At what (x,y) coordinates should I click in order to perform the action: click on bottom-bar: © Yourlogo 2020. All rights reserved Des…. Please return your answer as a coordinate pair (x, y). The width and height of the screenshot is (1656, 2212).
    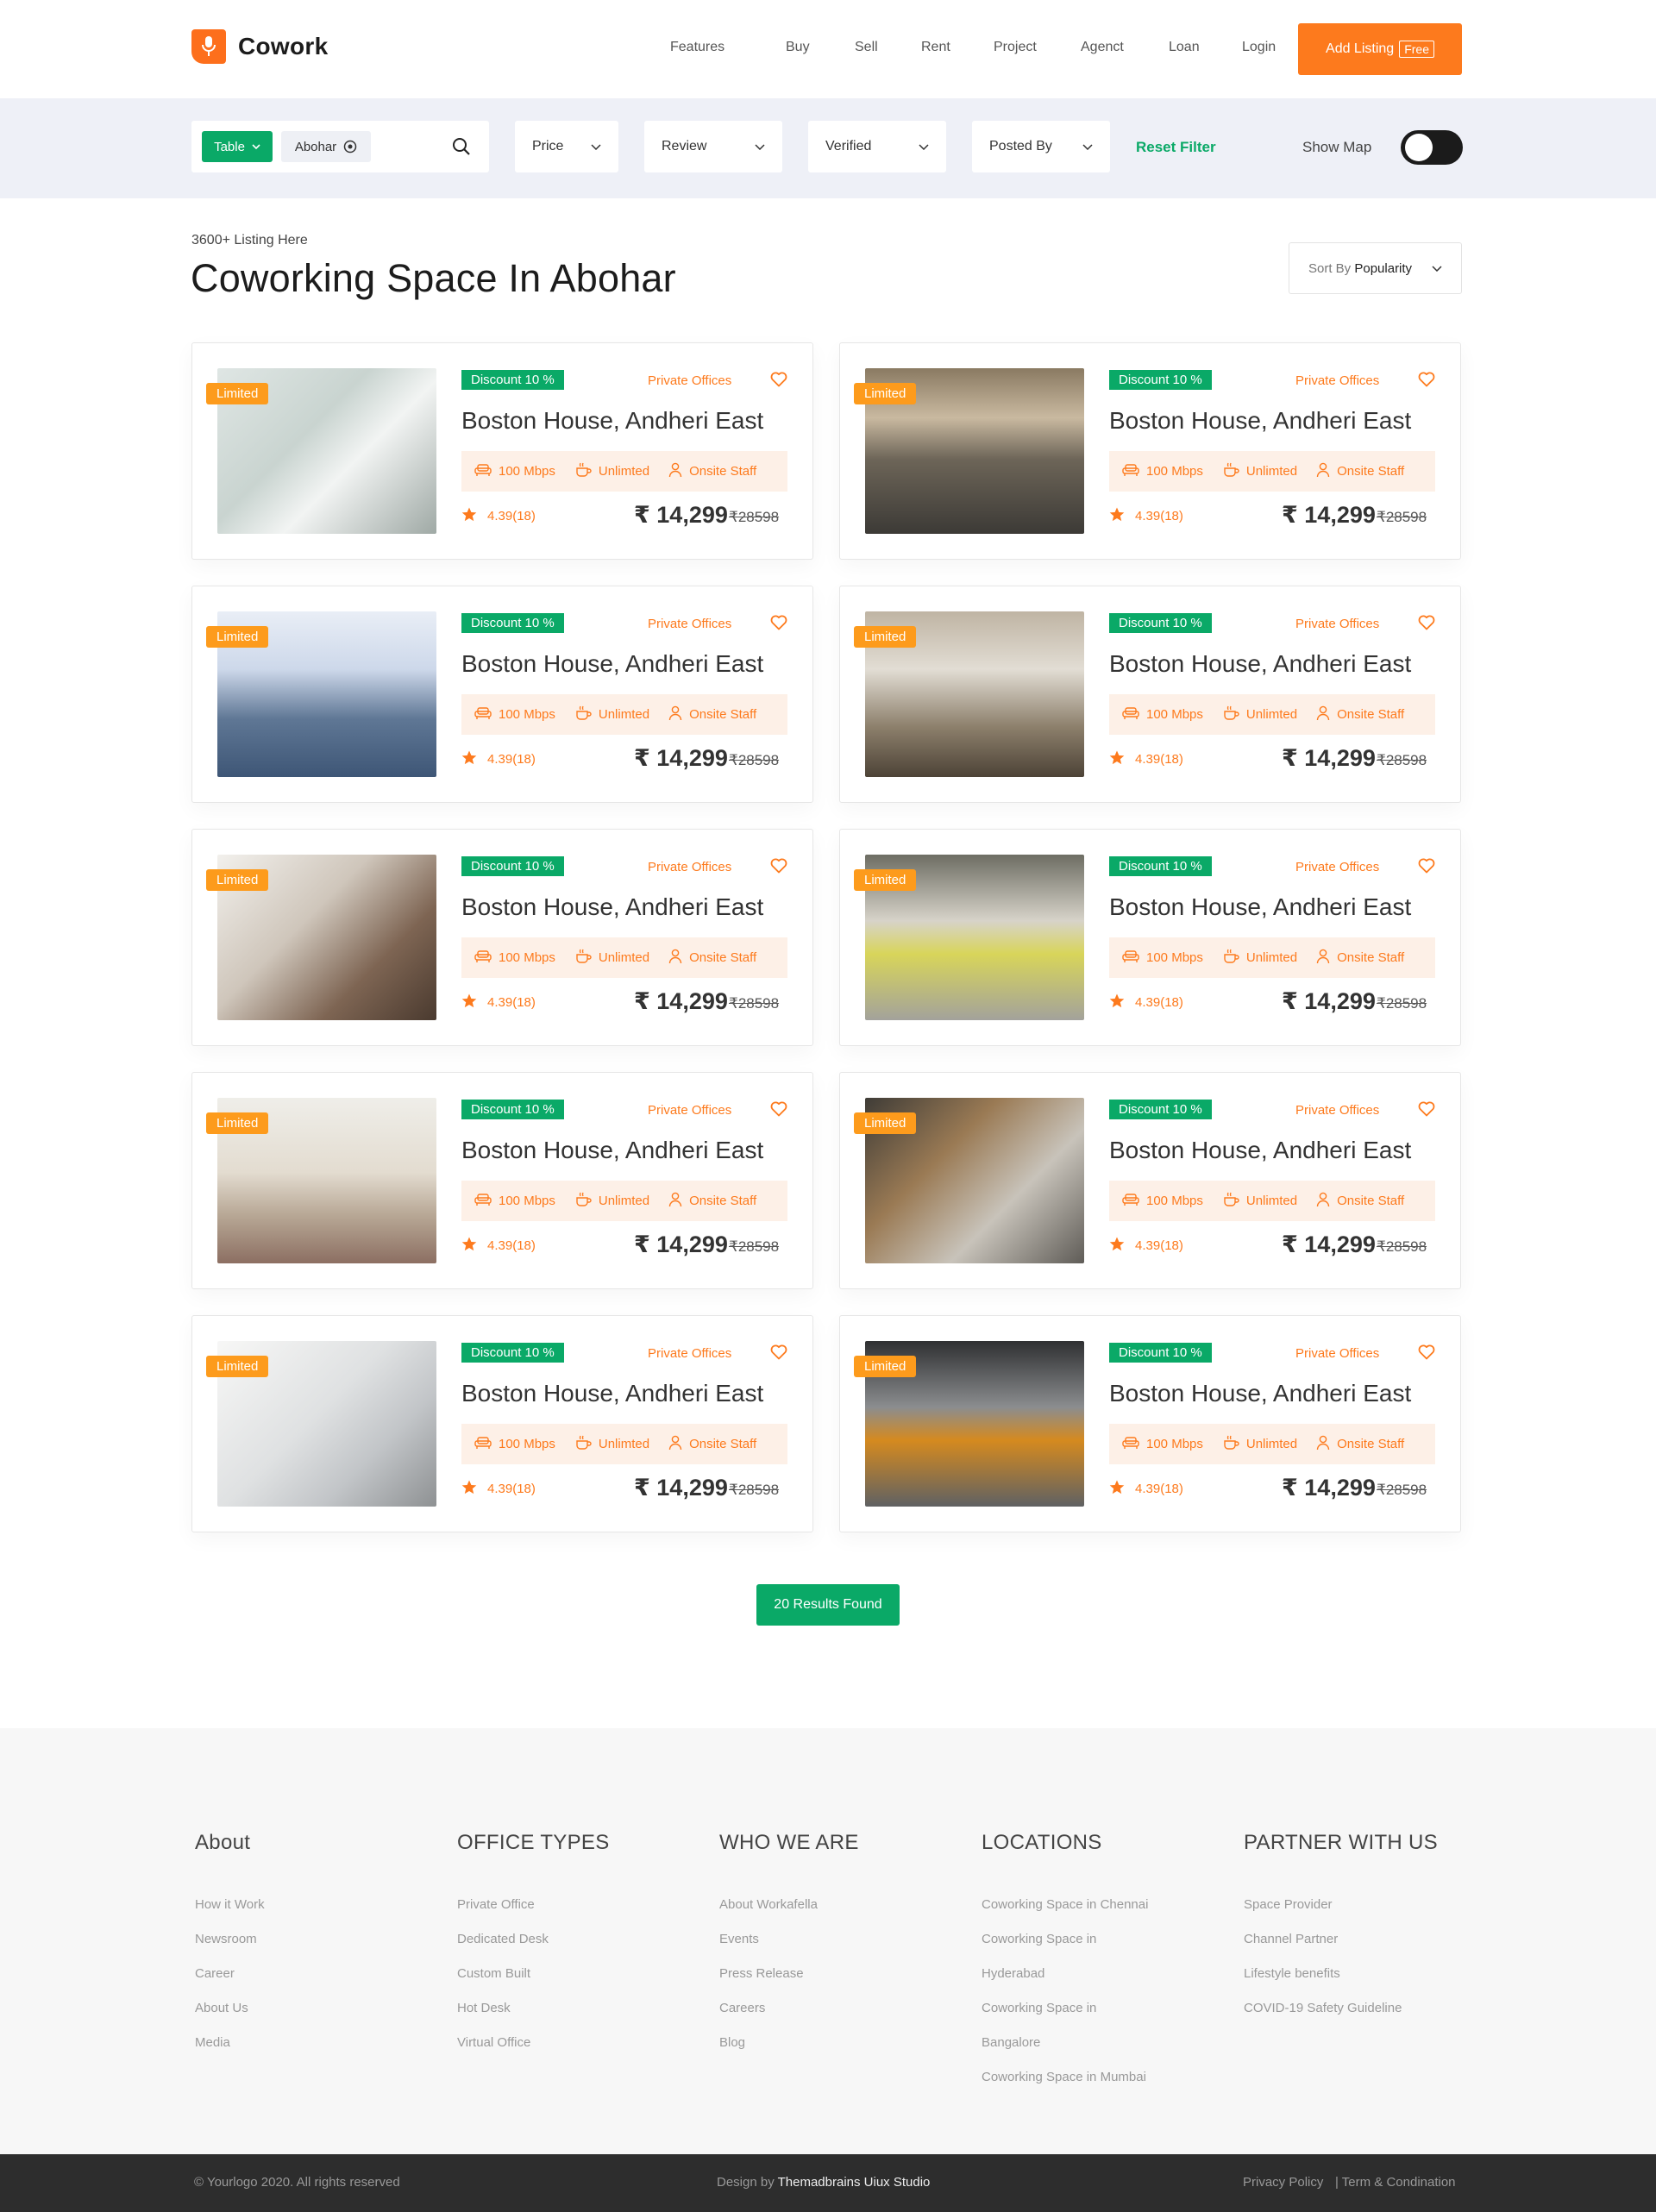
    Looking at the image, I should click on (828, 2183).